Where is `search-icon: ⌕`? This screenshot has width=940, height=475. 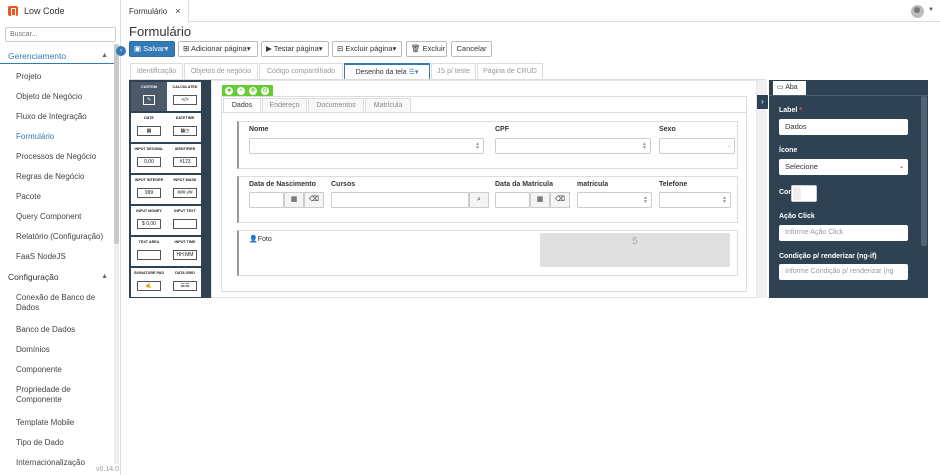 search-icon: ⌕ is located at coordinates (479, 200).